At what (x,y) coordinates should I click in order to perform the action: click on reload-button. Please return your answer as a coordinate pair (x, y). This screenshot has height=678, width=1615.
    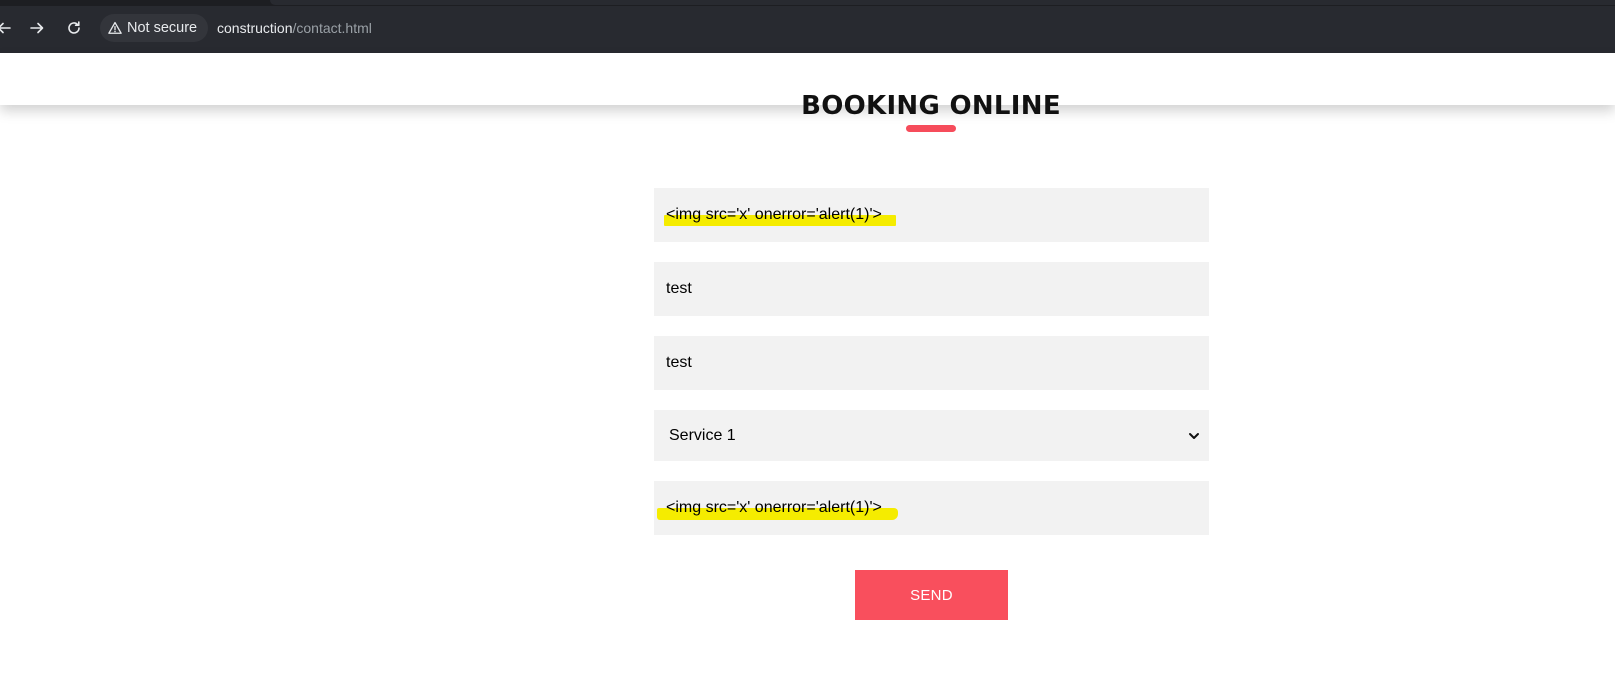
    Looking at the image, I should click on (74, 28).